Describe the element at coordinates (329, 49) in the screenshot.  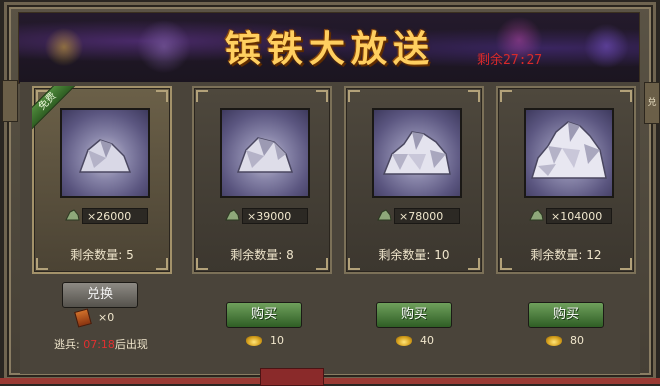
I see `event-title: 镔铁大放送` at that location.